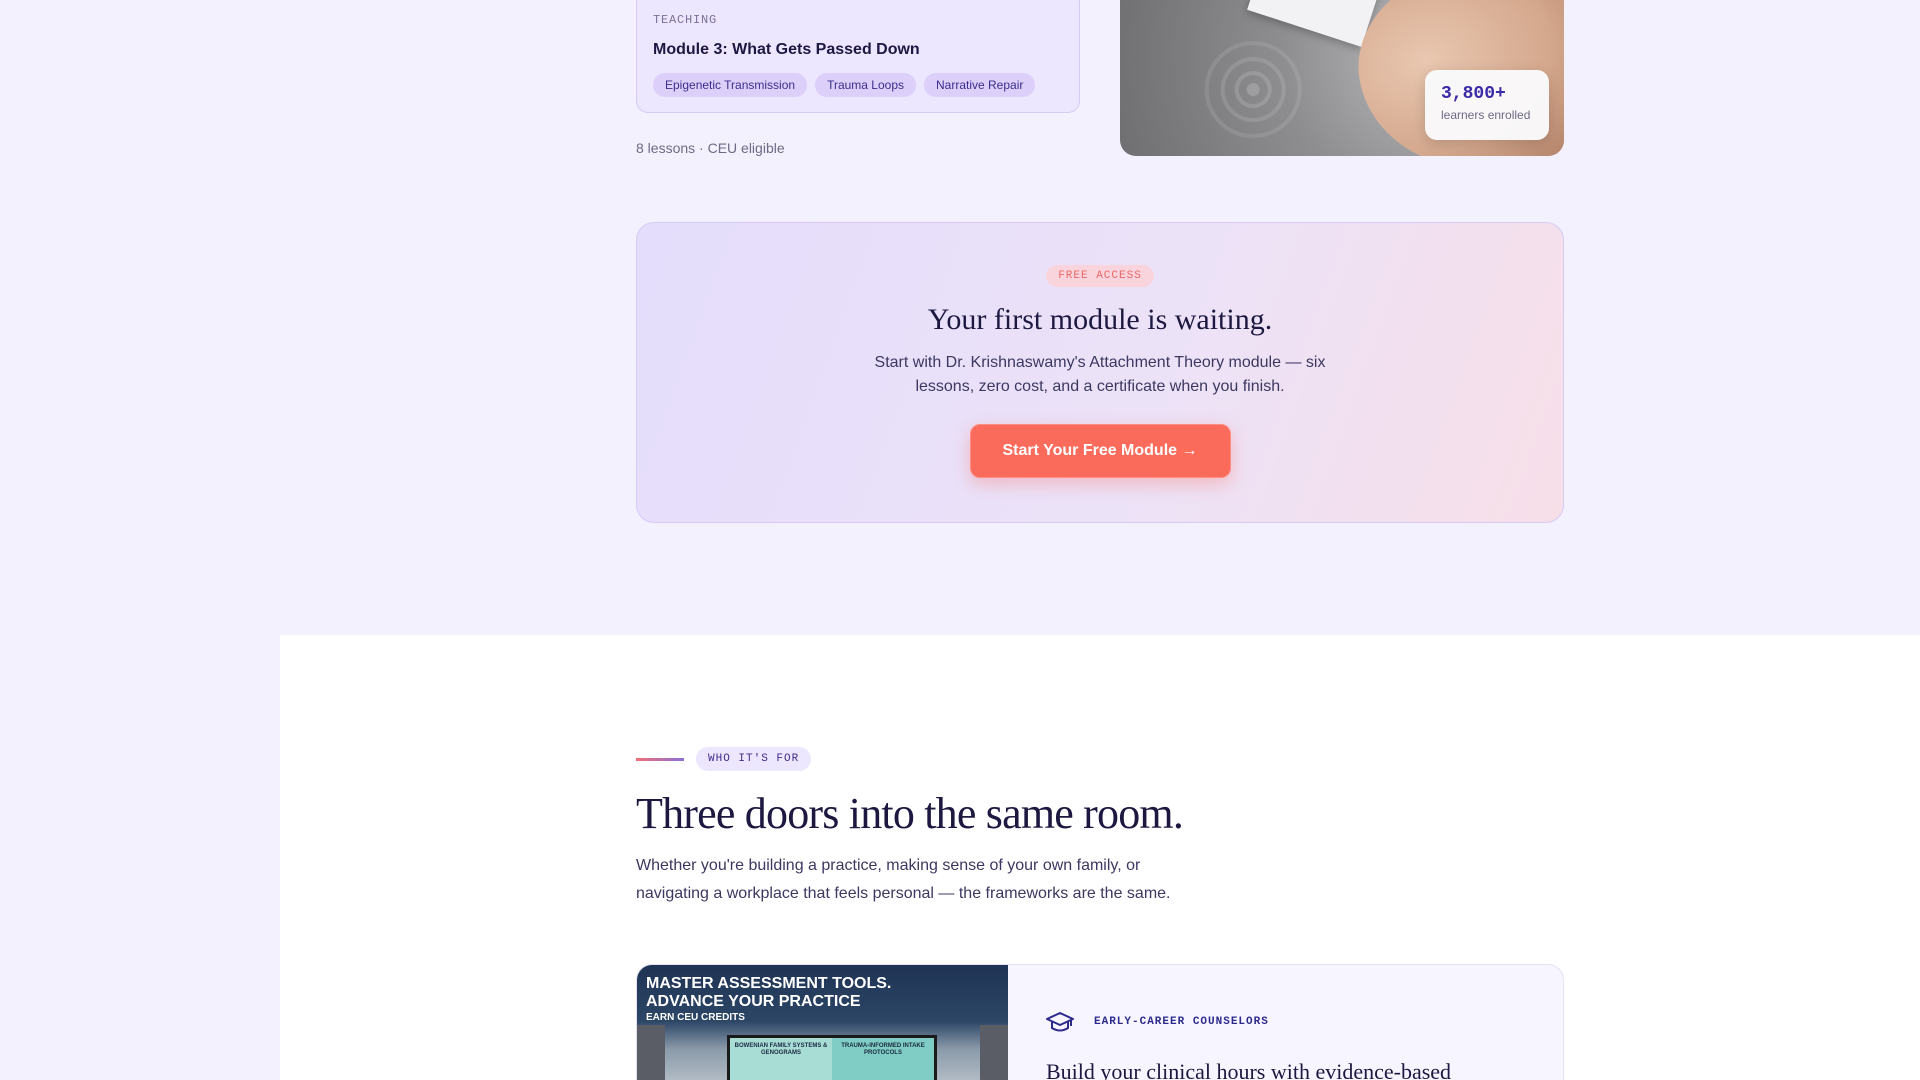 The image size is (1920, 1080). What do you see at coordinates (754, 759) in the screenshot?
I see `audience-eyebrow-pill: WHO IT'S FOR` at bounding box center [754, 759].